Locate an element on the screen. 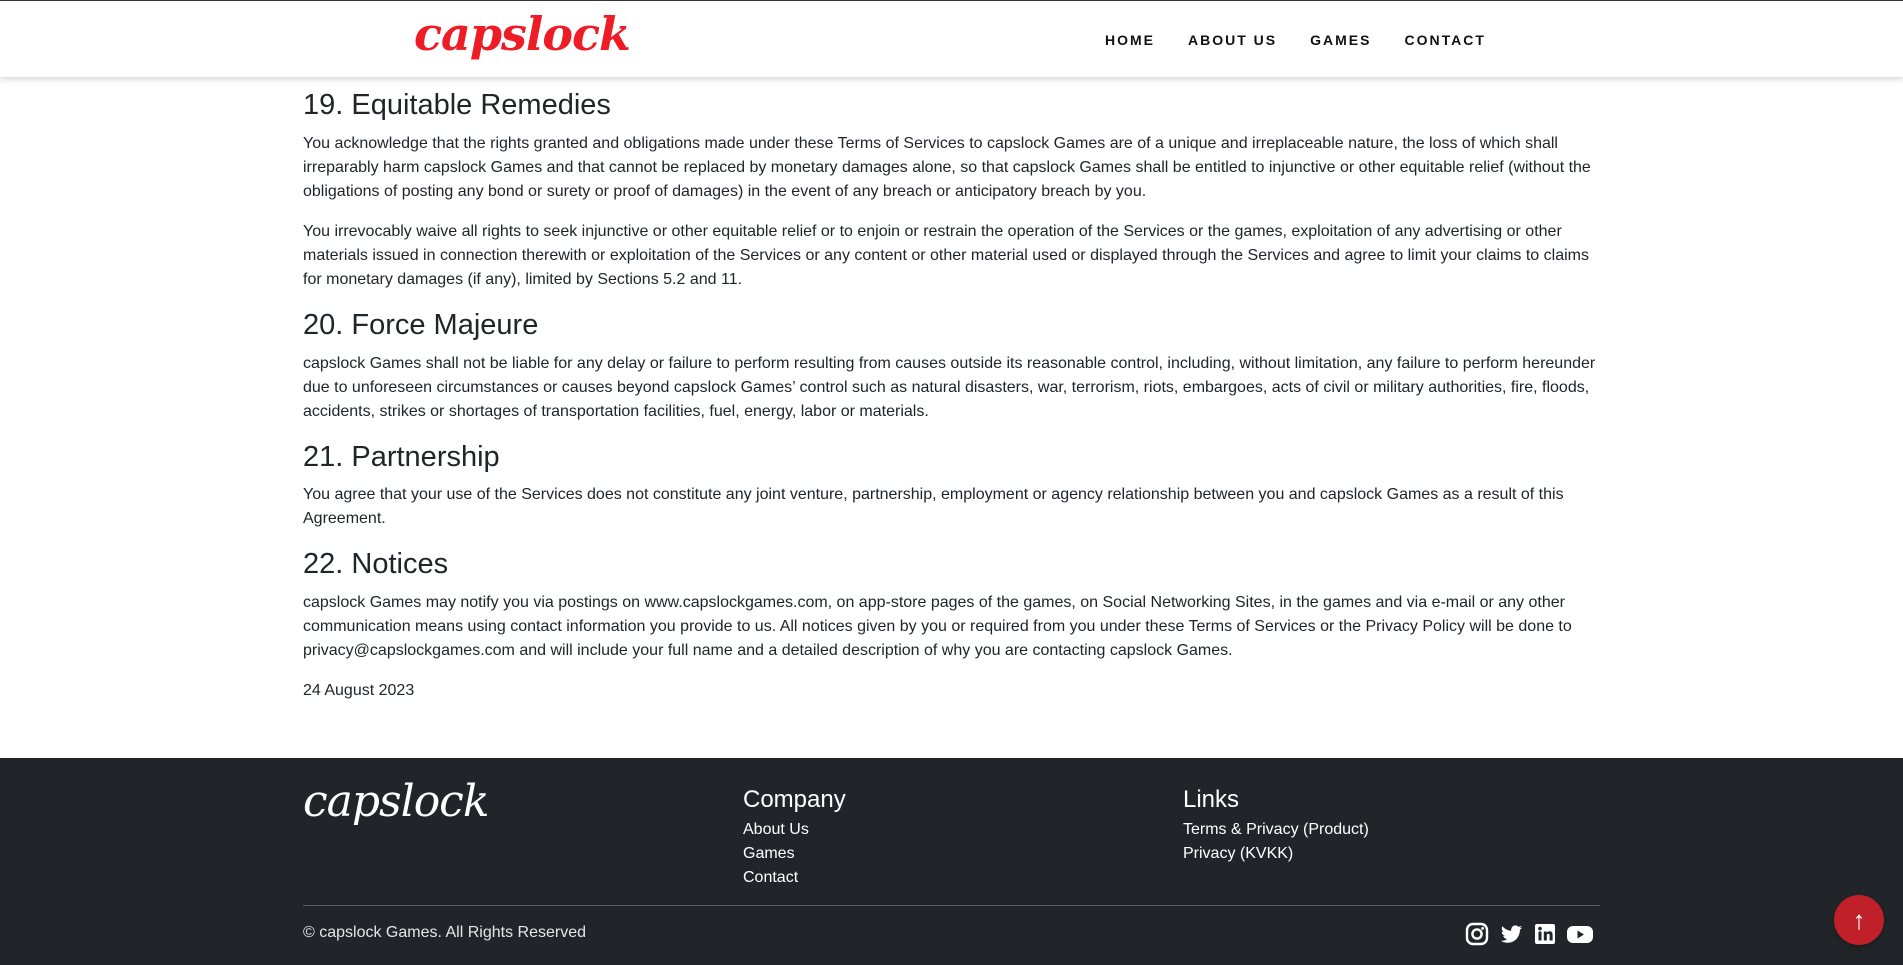  section-heading: 21. Partnership is located at coordinates (401, 456).